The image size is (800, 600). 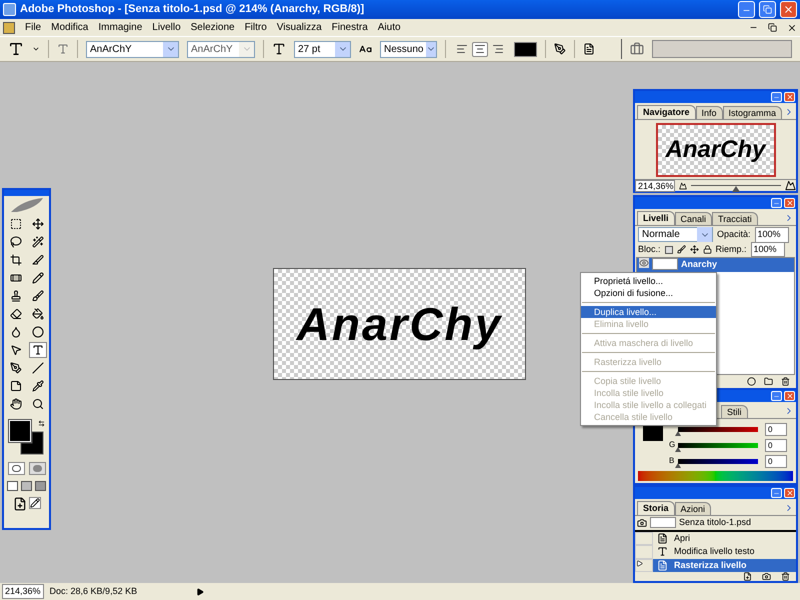 What do you see at coordinates (480, 49) in the screenshot?
I see `align-button` at bounding box center [480, 49].